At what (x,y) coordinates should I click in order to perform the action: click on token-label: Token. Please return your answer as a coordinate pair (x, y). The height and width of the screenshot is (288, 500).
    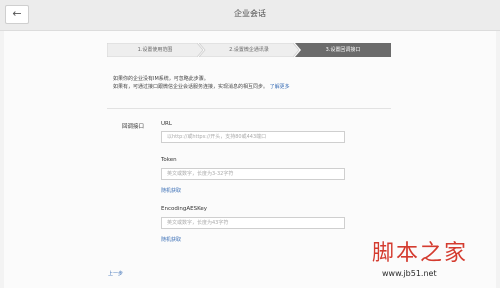
    Looking at the image, I should click on (169, 160).